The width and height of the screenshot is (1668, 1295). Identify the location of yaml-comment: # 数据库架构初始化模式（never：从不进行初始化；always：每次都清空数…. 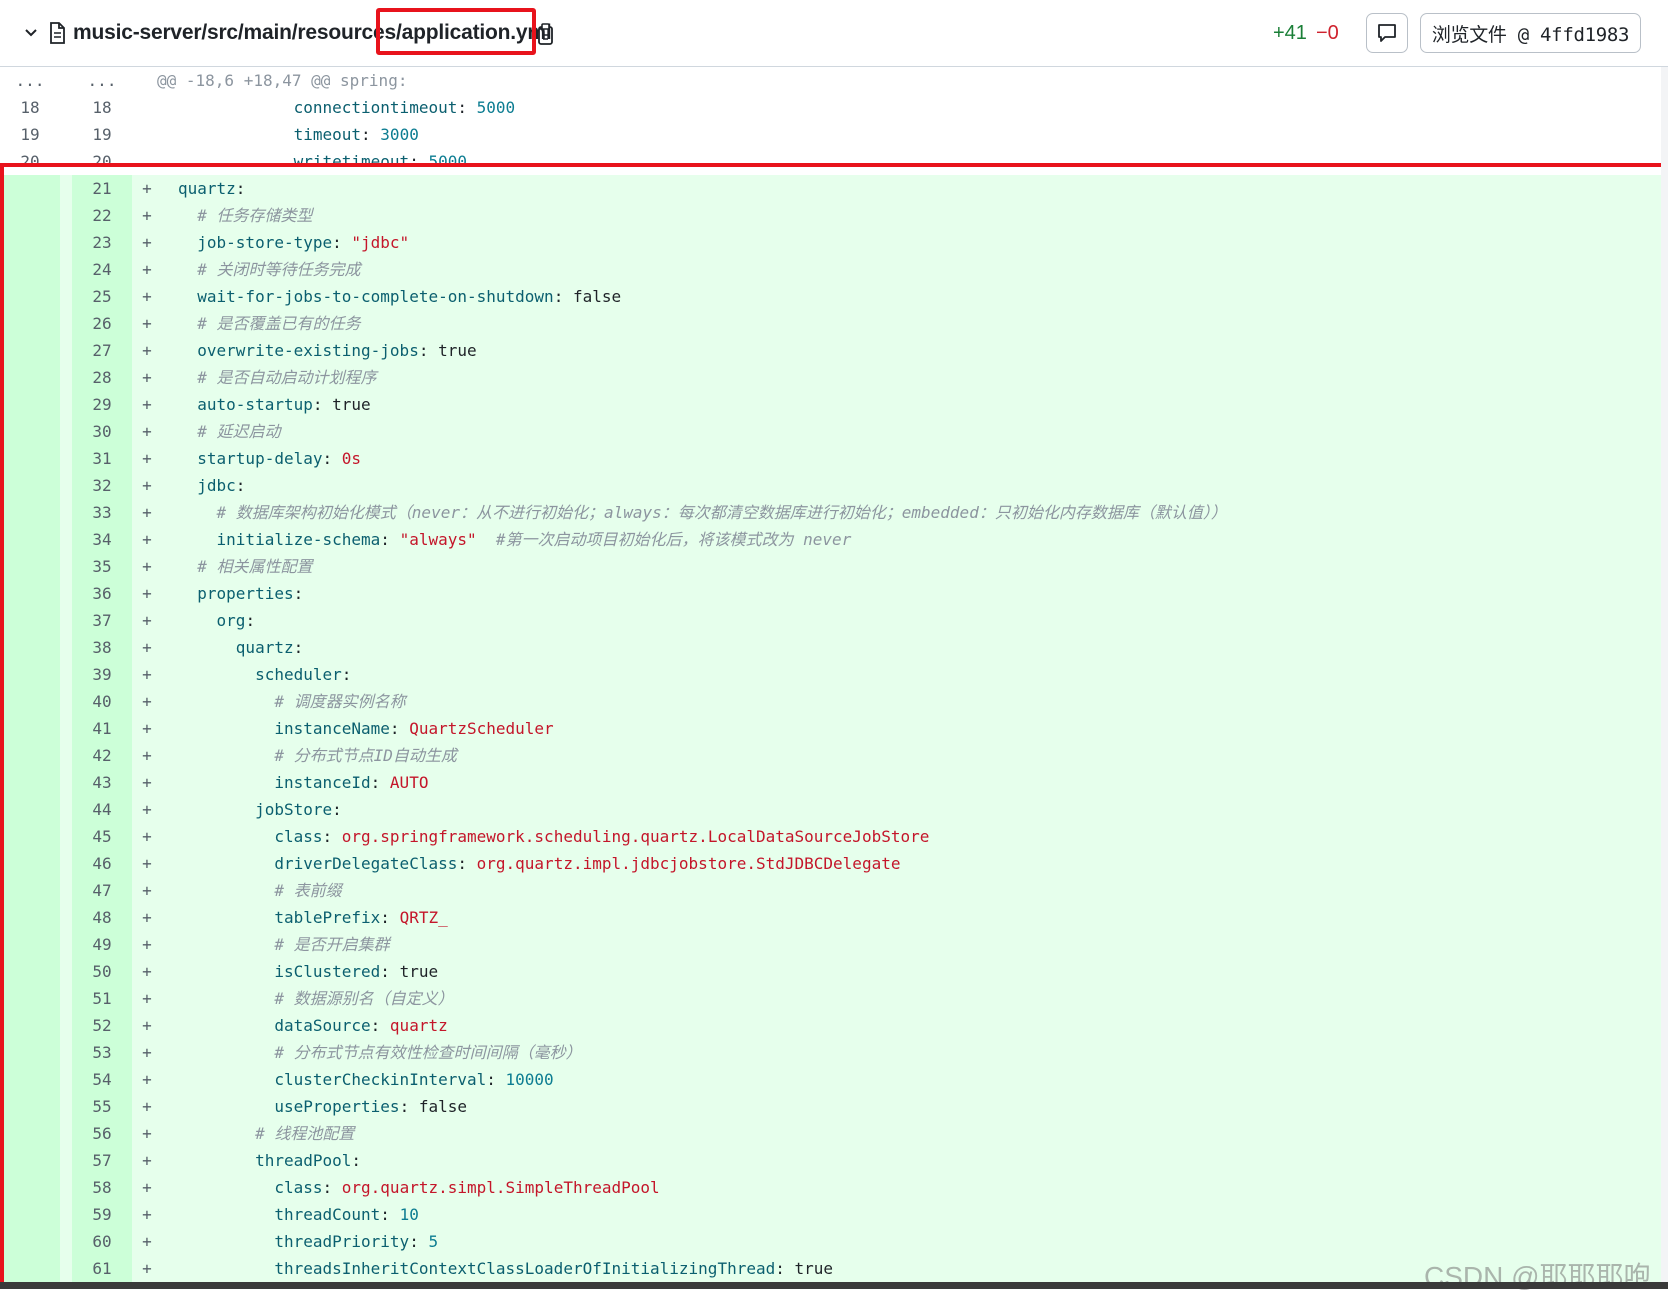
(721, 512).